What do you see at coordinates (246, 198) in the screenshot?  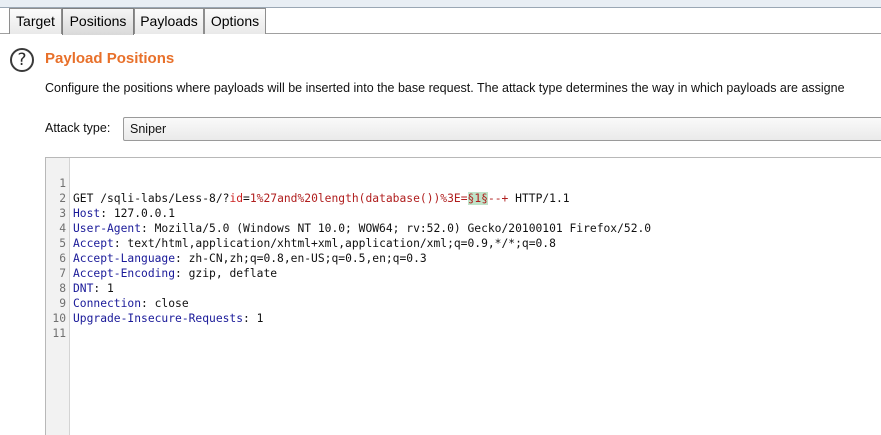 I see `query-equals: =` at bounding box center [246, 198].